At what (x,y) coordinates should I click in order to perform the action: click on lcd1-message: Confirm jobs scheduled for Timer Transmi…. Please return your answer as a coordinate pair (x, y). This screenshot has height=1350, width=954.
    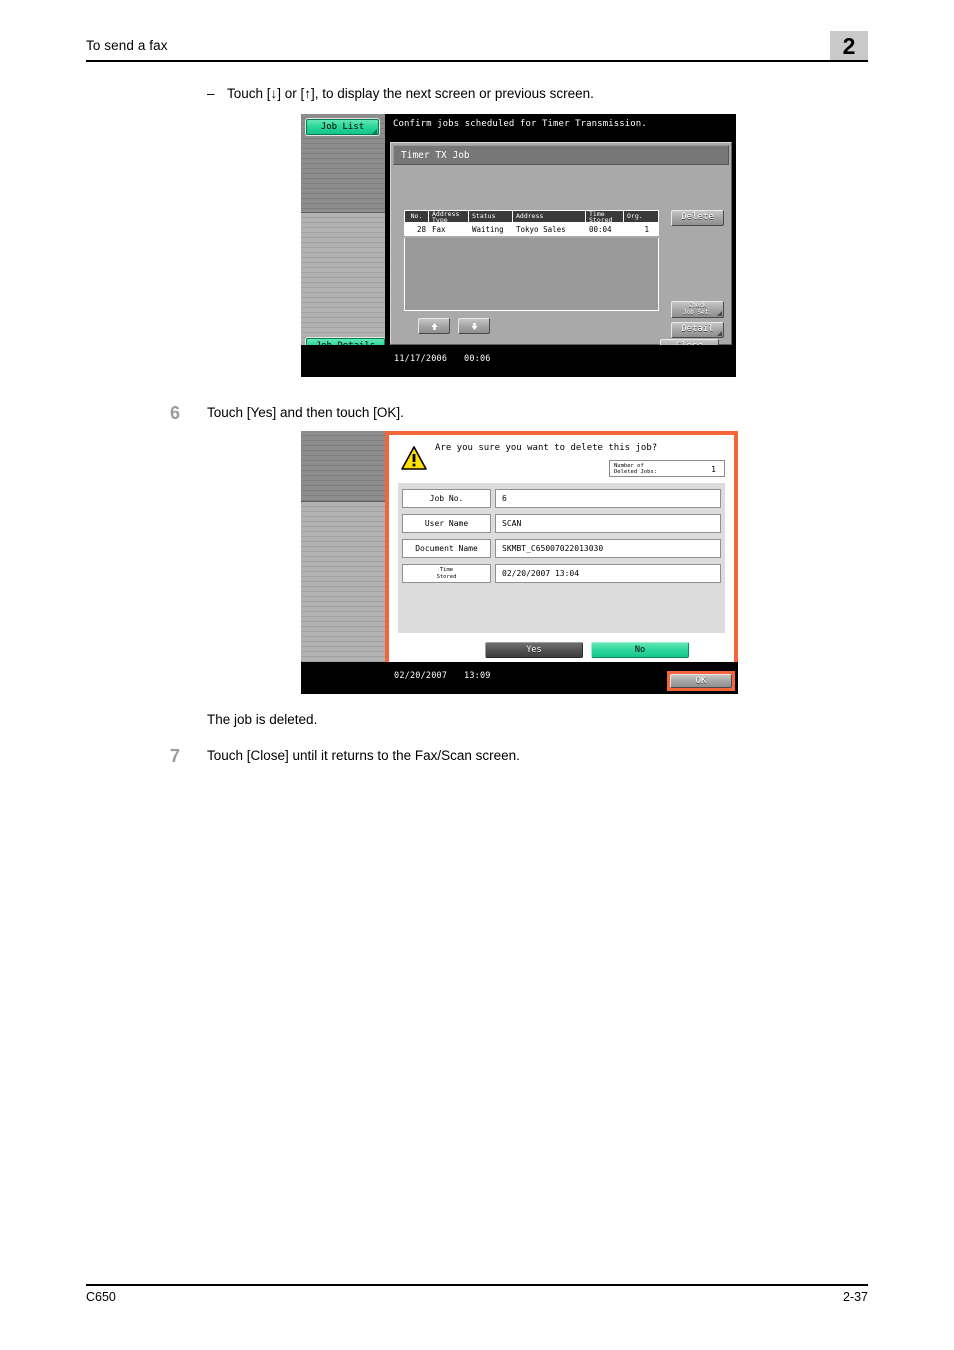
    Looking at the image, I should click on (520, 124).